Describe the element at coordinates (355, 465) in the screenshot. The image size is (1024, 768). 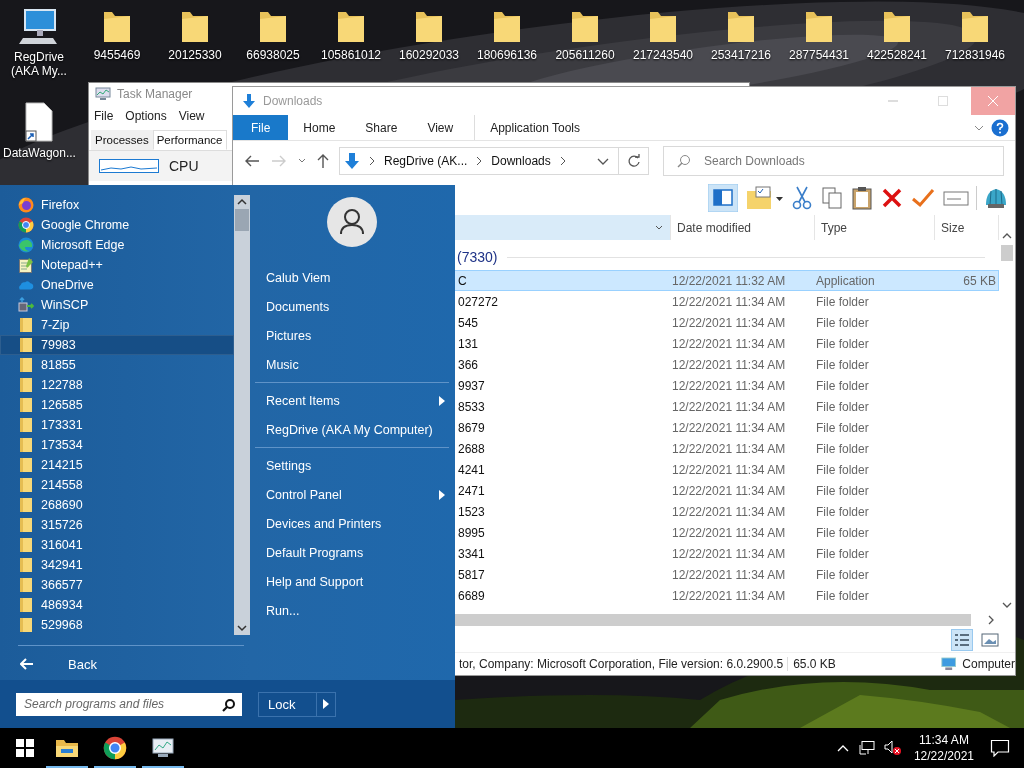
I see `start-menu-item: Settings` at that location.